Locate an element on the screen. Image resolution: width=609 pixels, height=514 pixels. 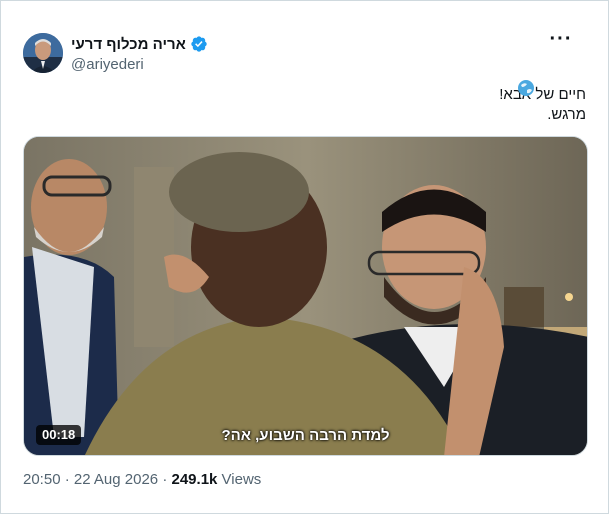
author-display-name: אריה מכלוף דרעי is located at coordinates (128, 44).